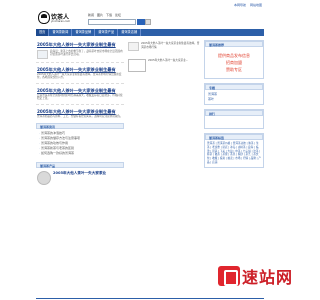  I want to click on logo-mark-icon, so click(44, 17).